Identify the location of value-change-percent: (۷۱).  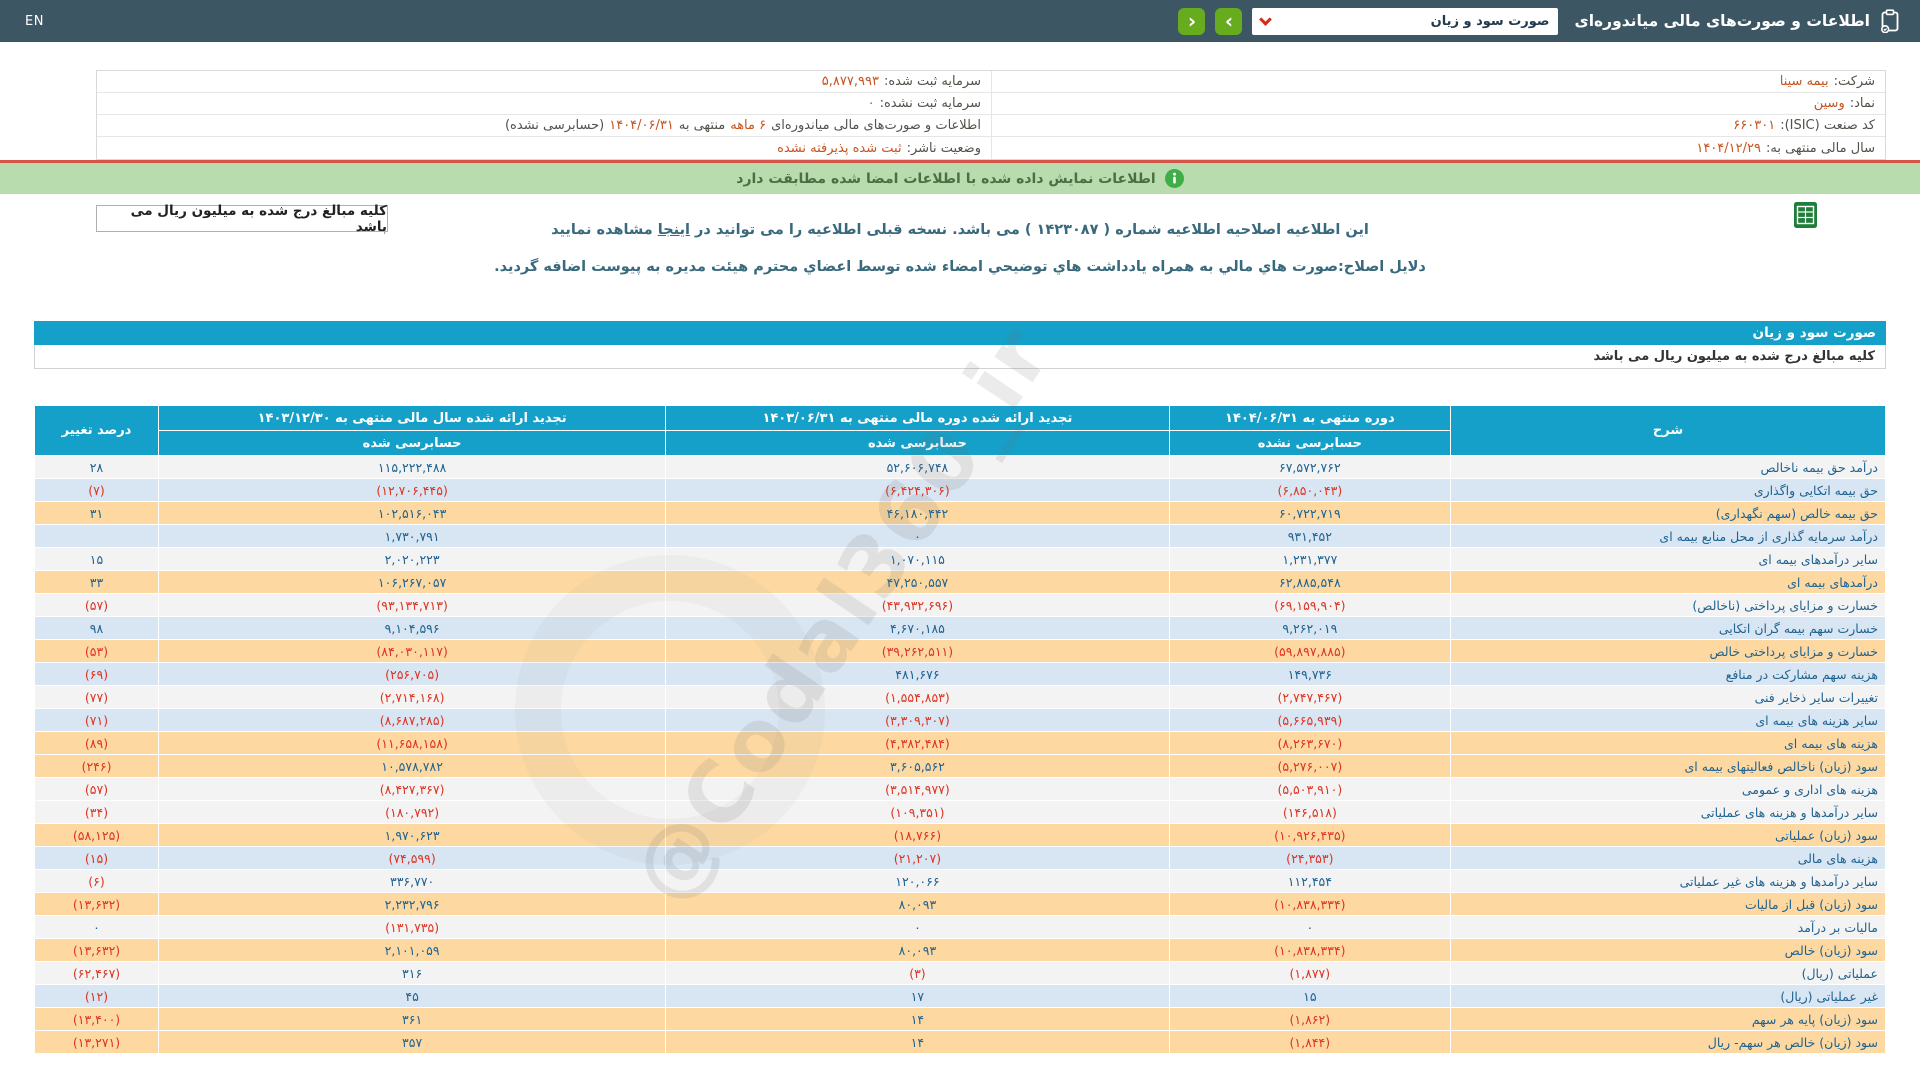
(96, 720).